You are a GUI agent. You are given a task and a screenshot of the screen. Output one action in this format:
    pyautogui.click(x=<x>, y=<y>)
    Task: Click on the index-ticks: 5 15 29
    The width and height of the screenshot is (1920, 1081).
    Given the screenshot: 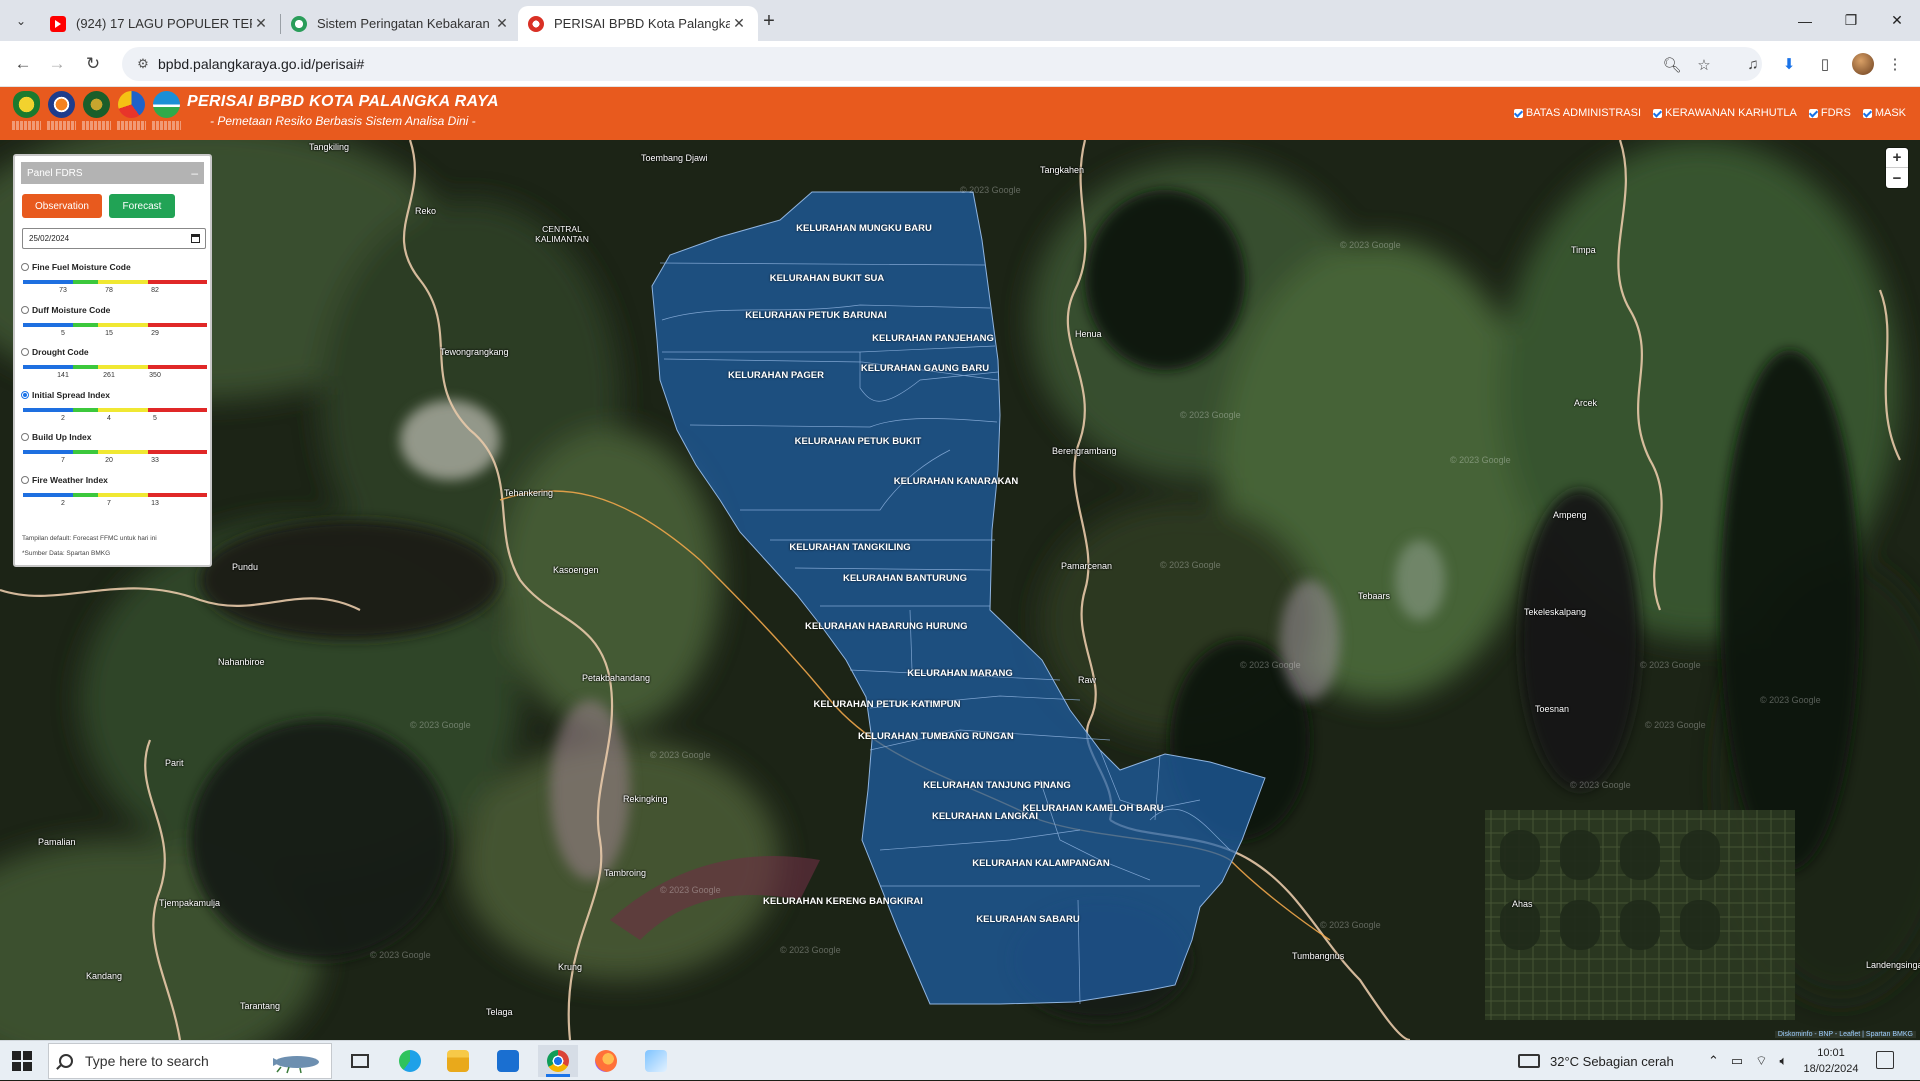 What is the action you would take?
    pyautogui.click(x=115, y=335)
    